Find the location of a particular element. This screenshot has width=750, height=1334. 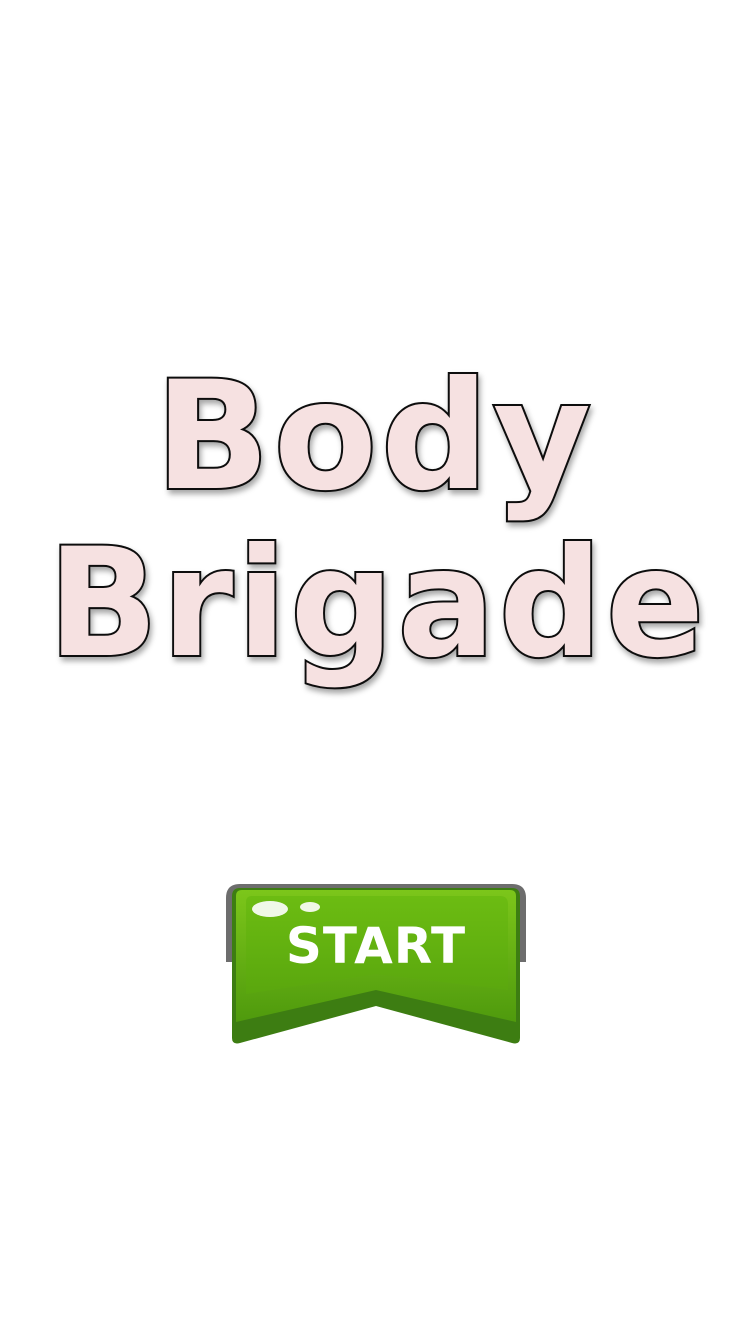

gloss-spot-large is located at coordinates (270, 909).